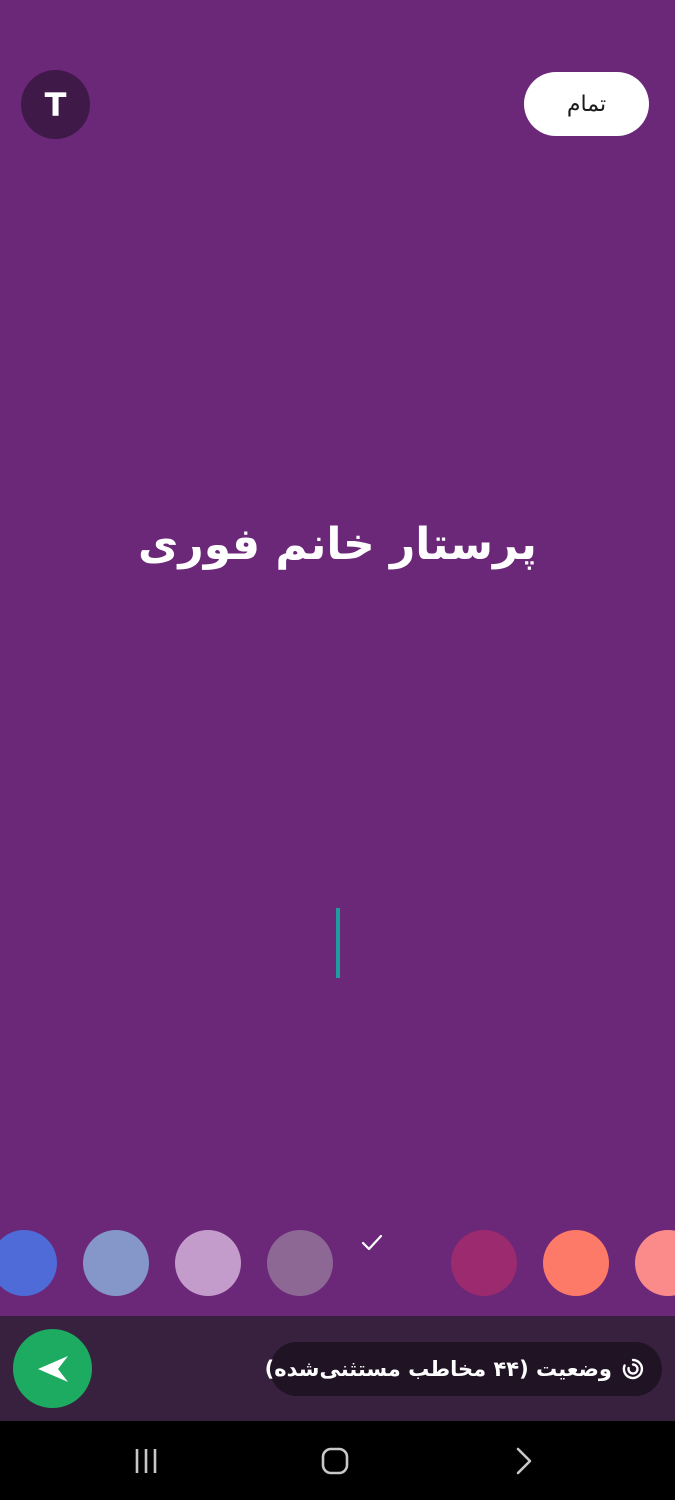  What do you see at coordinates (392, 1263) in the screenshot?
I see `color-swatch-selected` at bounding box center [392, 1263].